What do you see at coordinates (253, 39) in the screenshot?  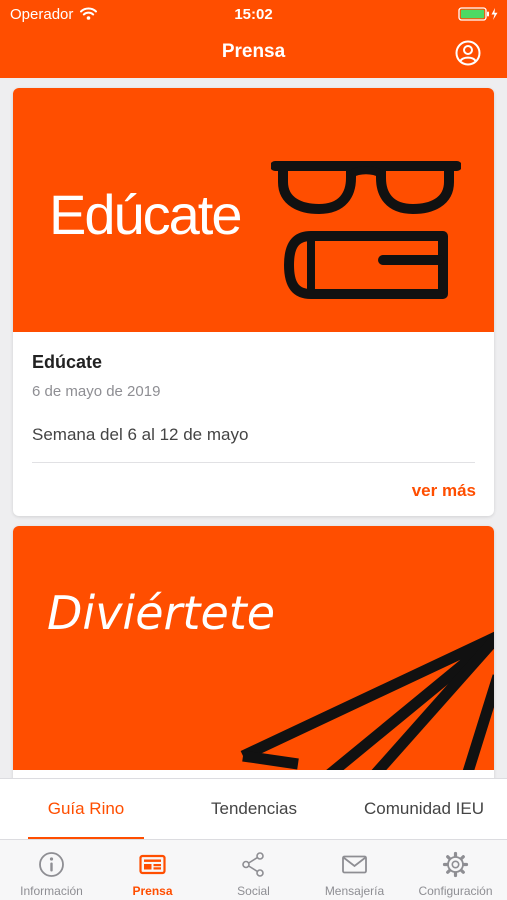 I see `header: Operador 15:02 Prensa` at bounding box center [253, 39].